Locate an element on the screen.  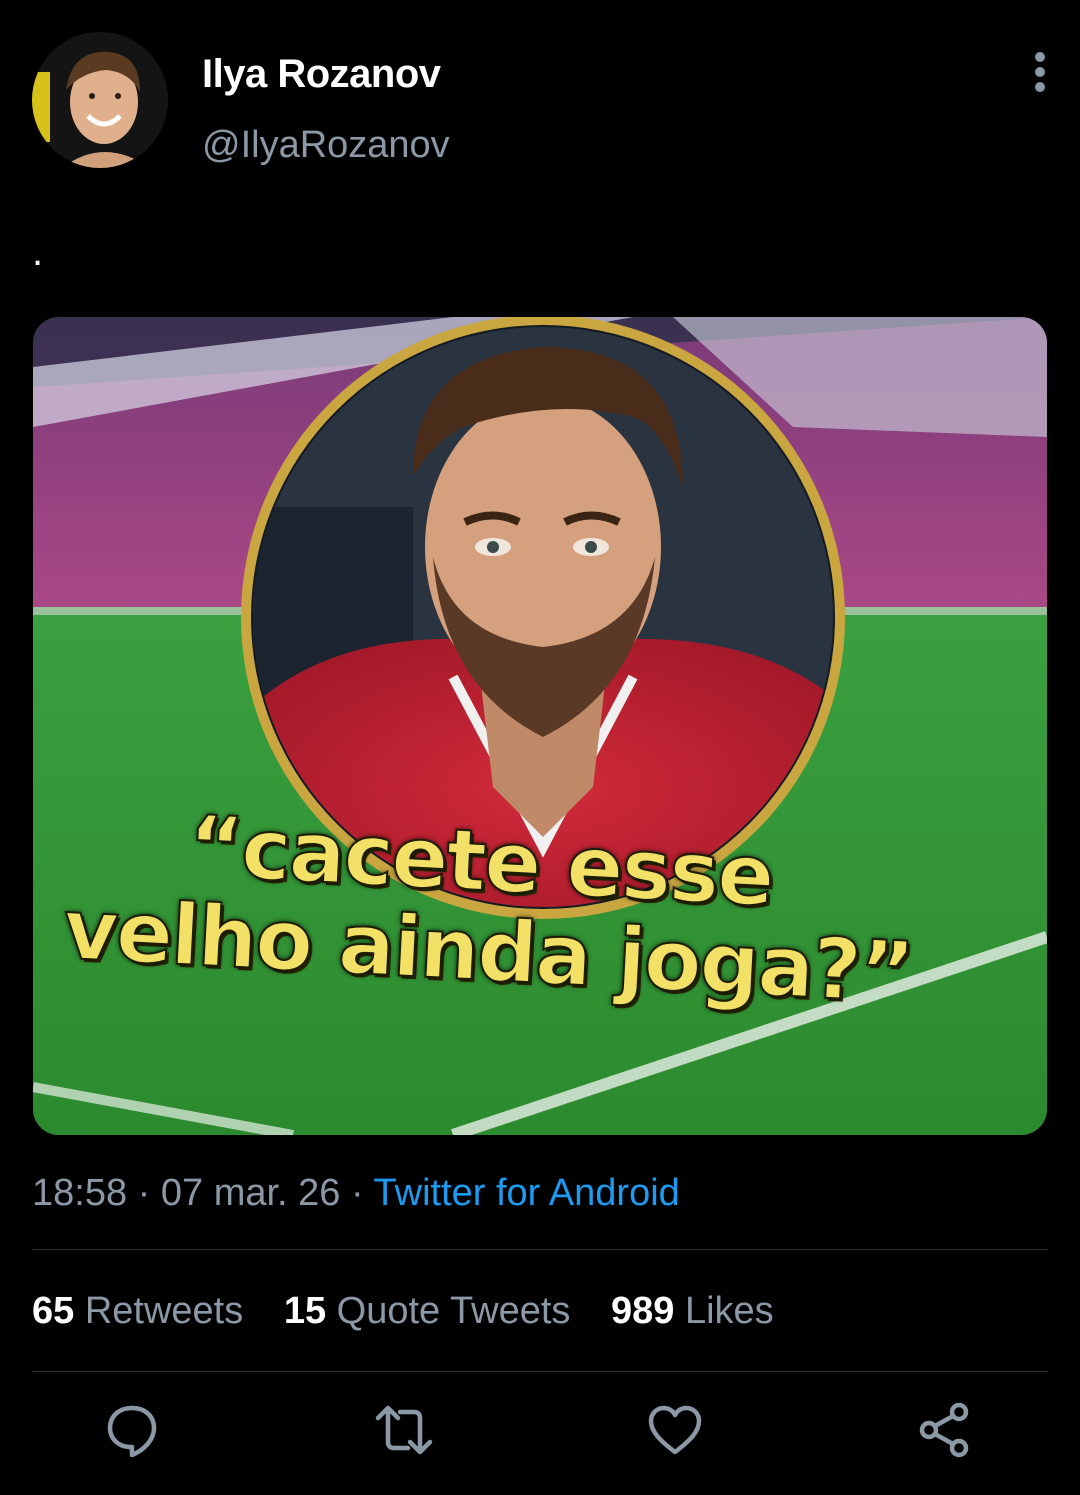
avatar is located at coordinates (100, 100).